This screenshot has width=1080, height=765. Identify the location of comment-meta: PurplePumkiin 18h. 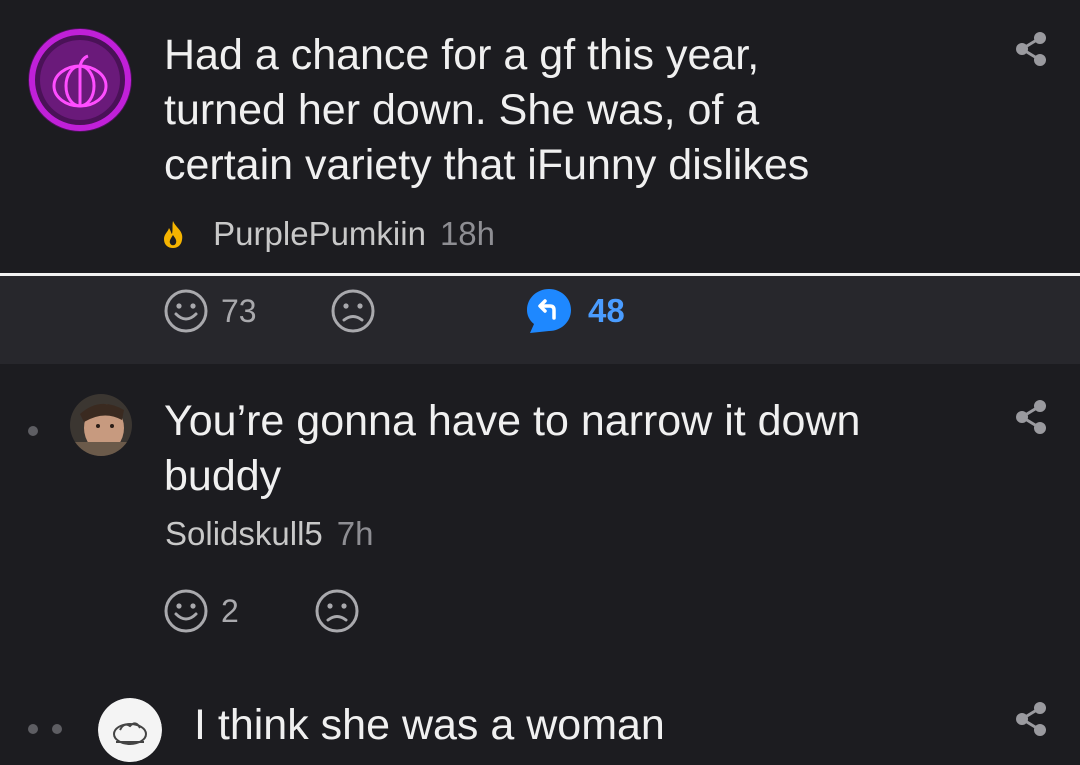
(327, 234).